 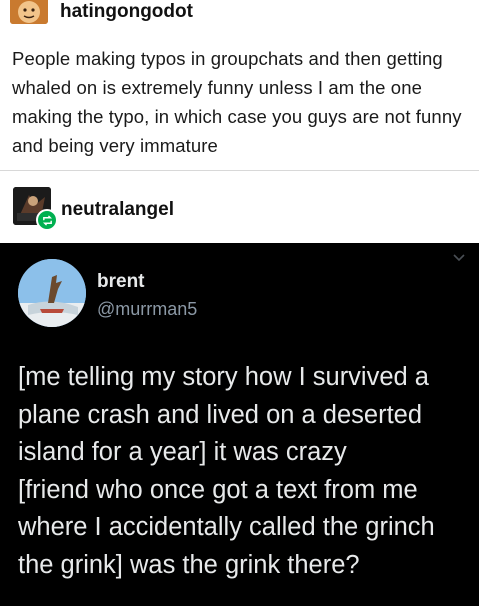 I want to click on tweet-display-name: brent, so click(x=121, y=282).